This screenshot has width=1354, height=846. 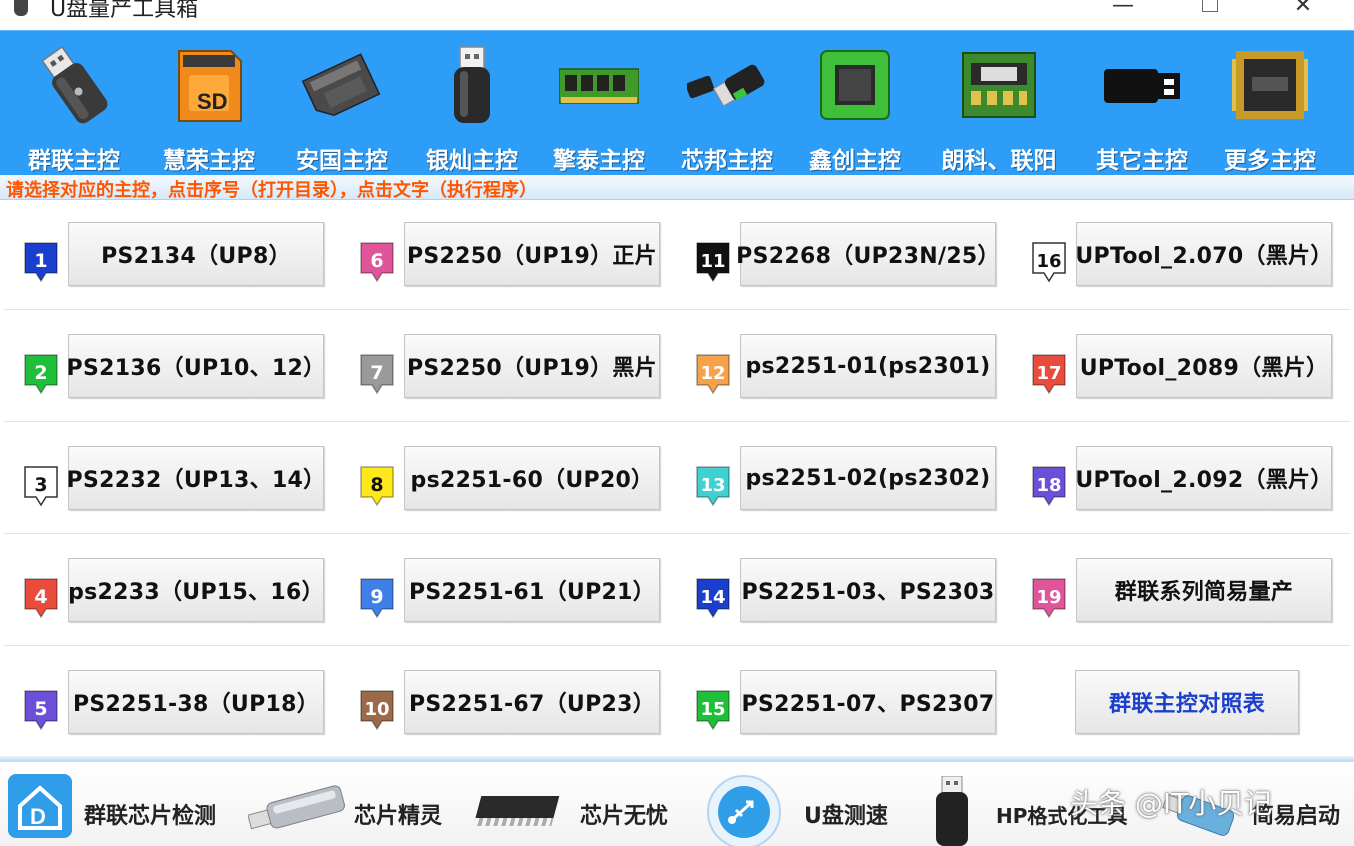 I want to click on micro-sd-card-icon, so click(x=341, y=85).